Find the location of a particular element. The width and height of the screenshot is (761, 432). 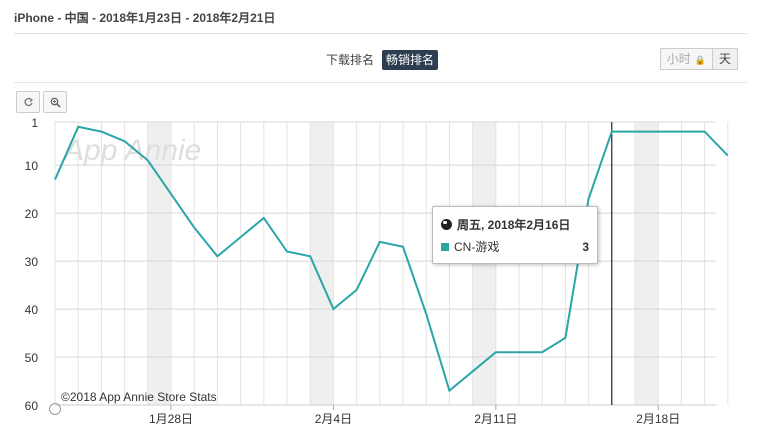

tooltip-value: 3 is located at coordinates (585, 246).